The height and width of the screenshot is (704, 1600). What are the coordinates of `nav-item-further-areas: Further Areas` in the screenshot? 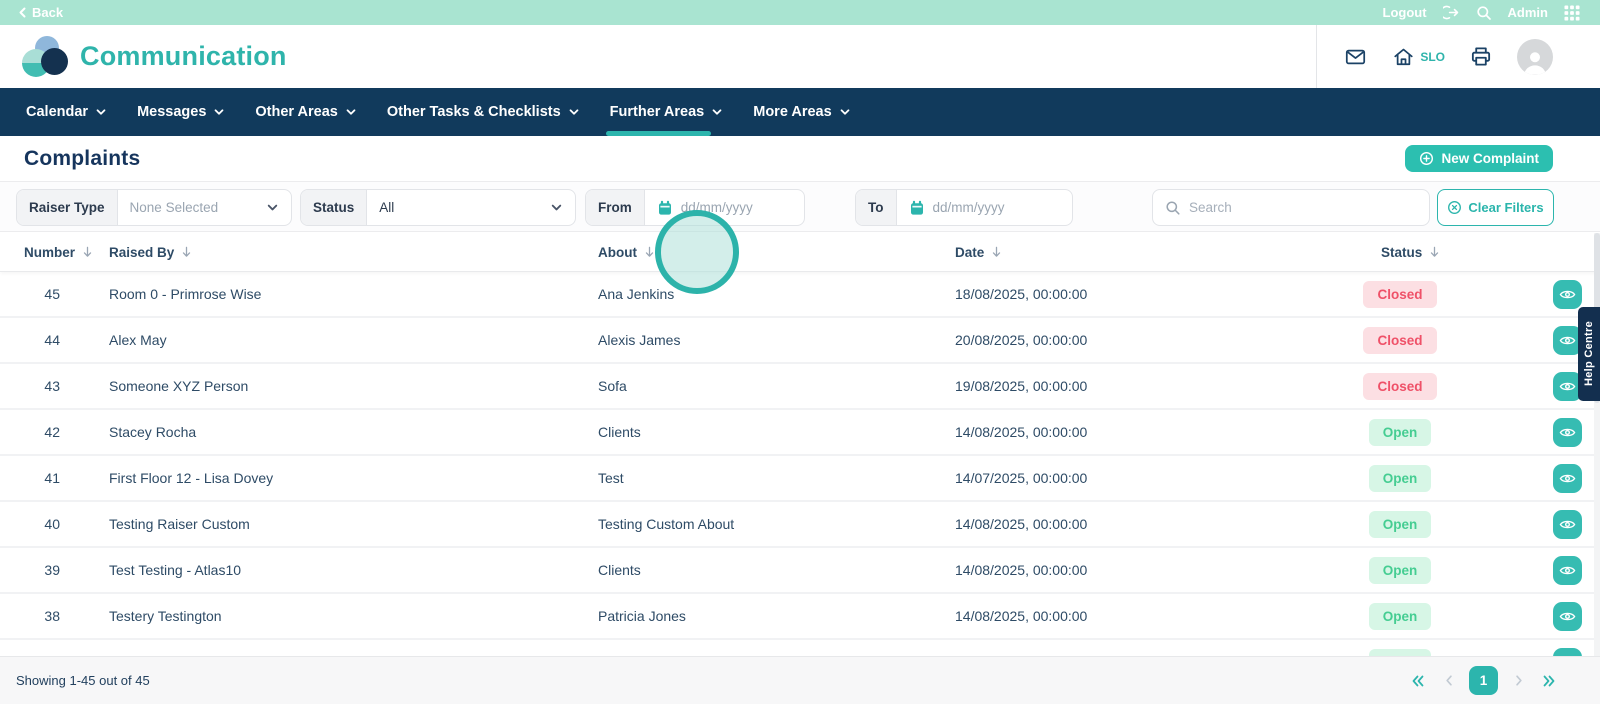 It's located at (665, 112).